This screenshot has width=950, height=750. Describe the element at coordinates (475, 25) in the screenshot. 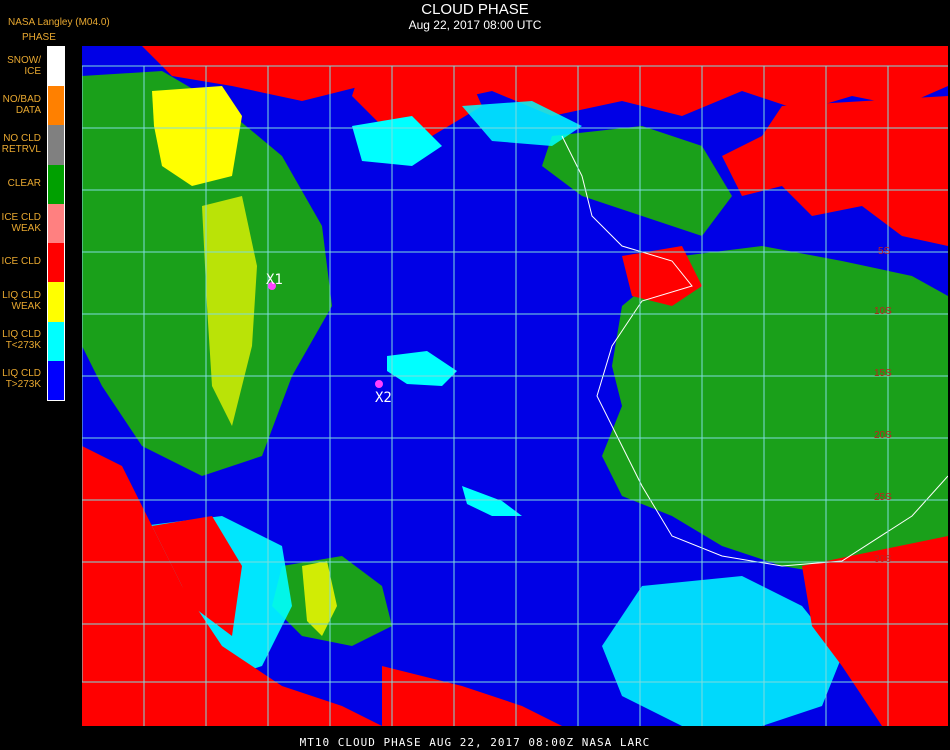

I see `map-timestamp: Aug 22, 2017 08:00 UTC` at that location.